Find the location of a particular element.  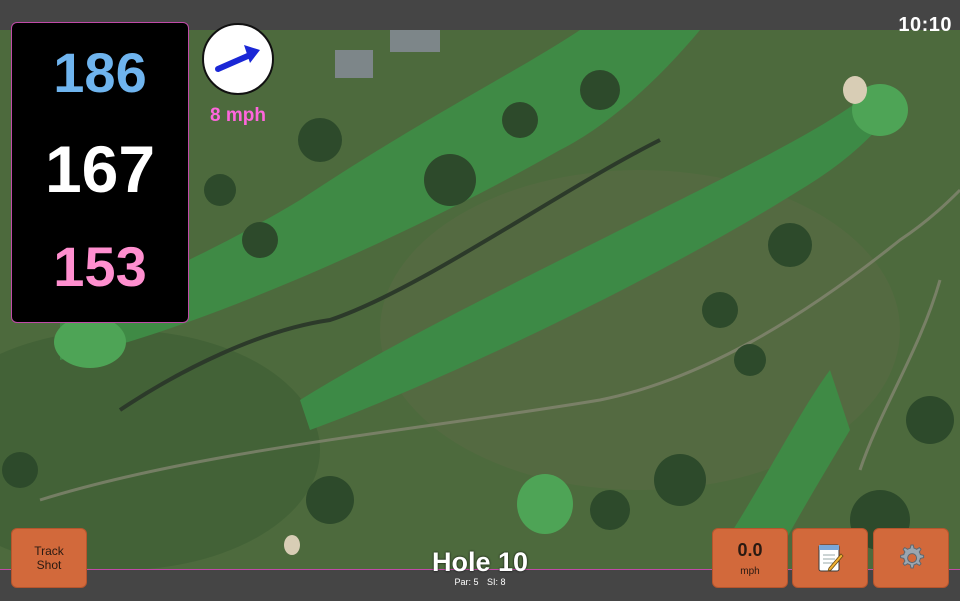

gear-icon is located at coordinates (912, 556).